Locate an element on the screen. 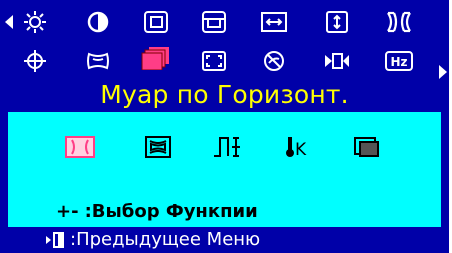 This screenshot has width=452, height=253. v-position-icon is located at coordinates (214, 22).